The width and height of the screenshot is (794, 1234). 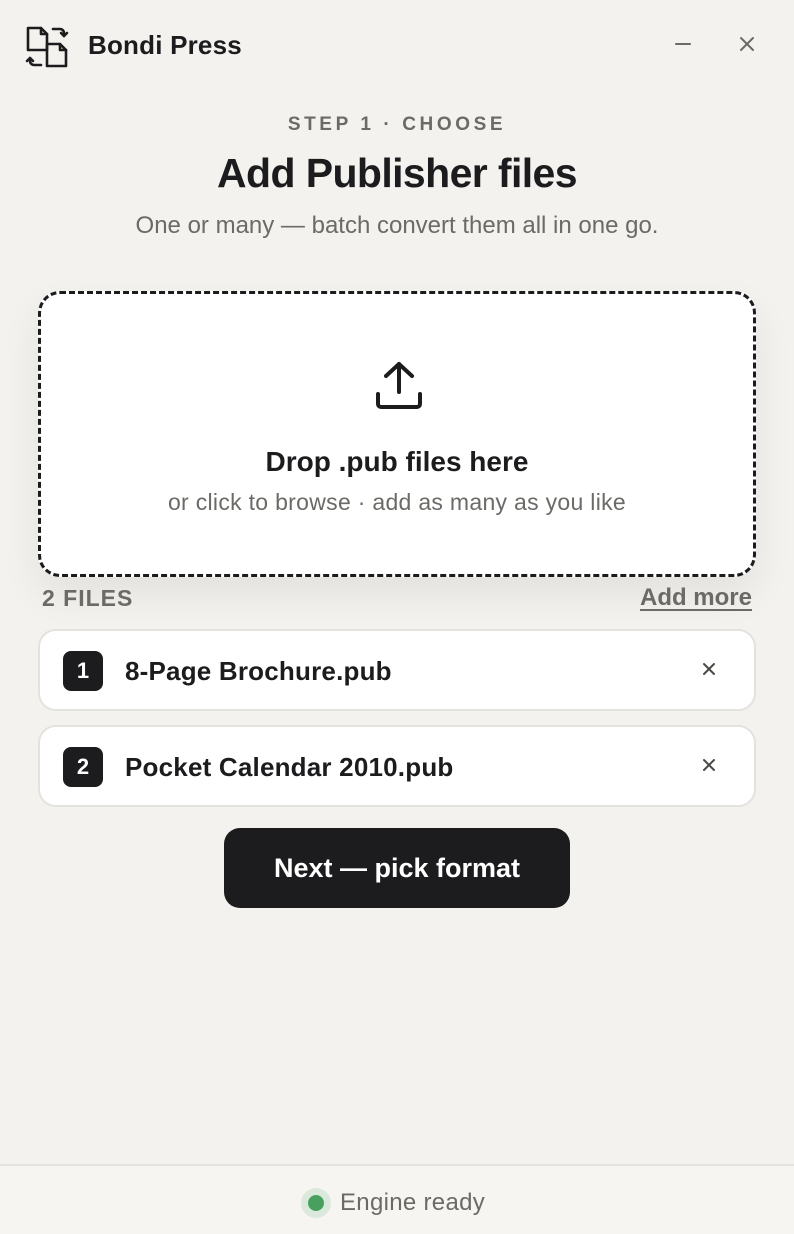 I want to click on close-window-button, so click(x=747, y=46).